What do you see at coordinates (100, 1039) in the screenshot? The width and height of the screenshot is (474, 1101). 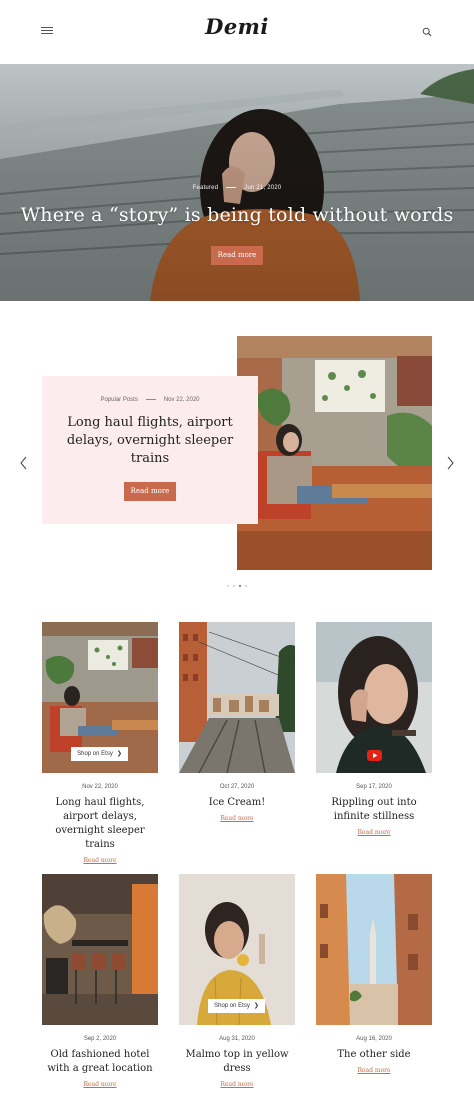 I see `post-date: Sep 2, 2020` at bounding box center [100, 1039].